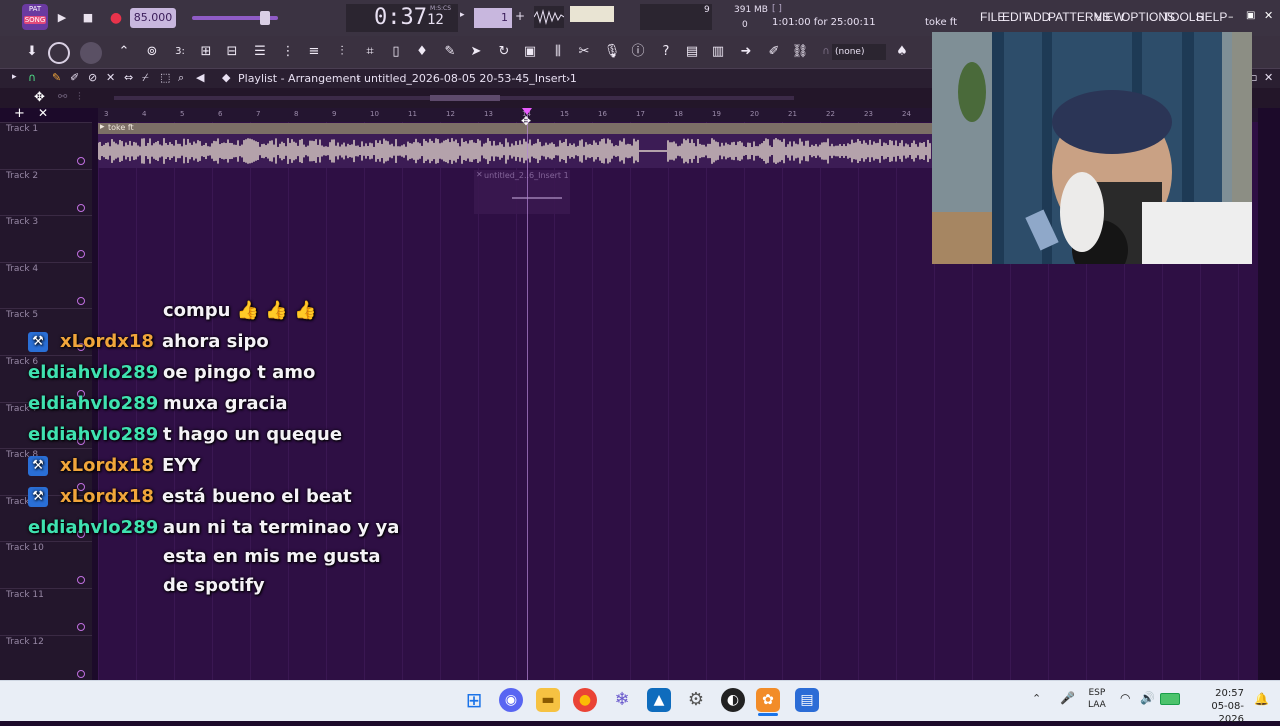 This screenshot has width=1280, height=726. Describe the element at coordinates (43, 113) in the screenshot. I see `remove-track-icon: ✕` at that location.